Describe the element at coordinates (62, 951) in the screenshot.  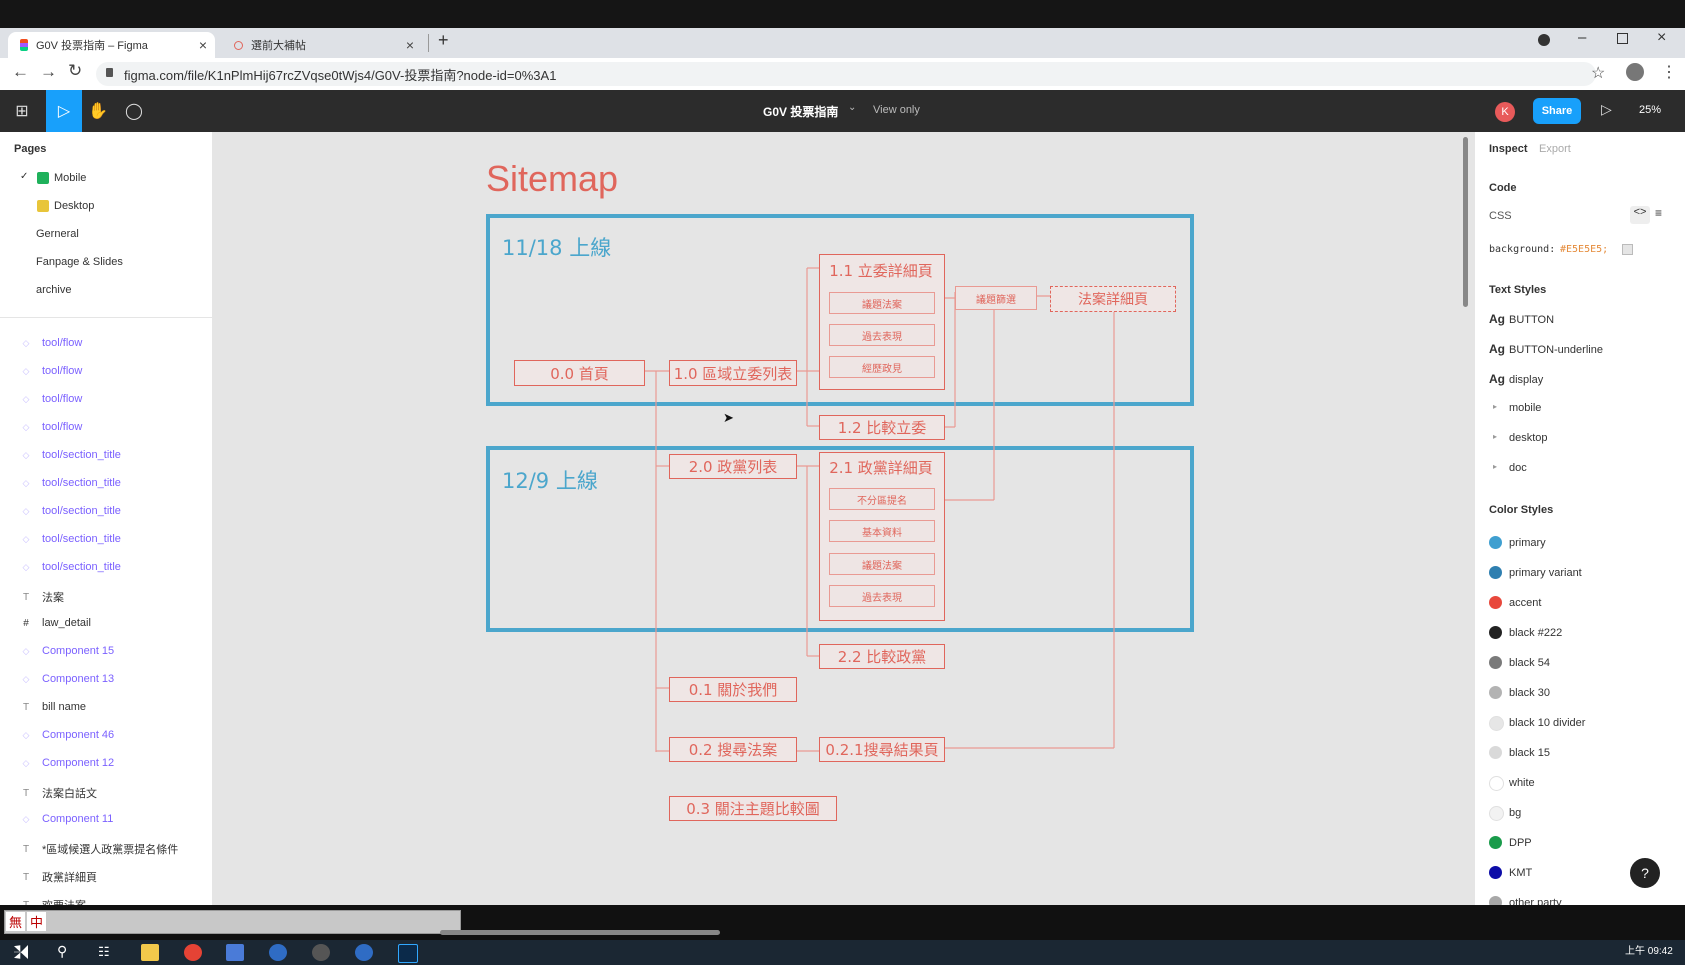
I see `search-icon: ⚲` at that location.